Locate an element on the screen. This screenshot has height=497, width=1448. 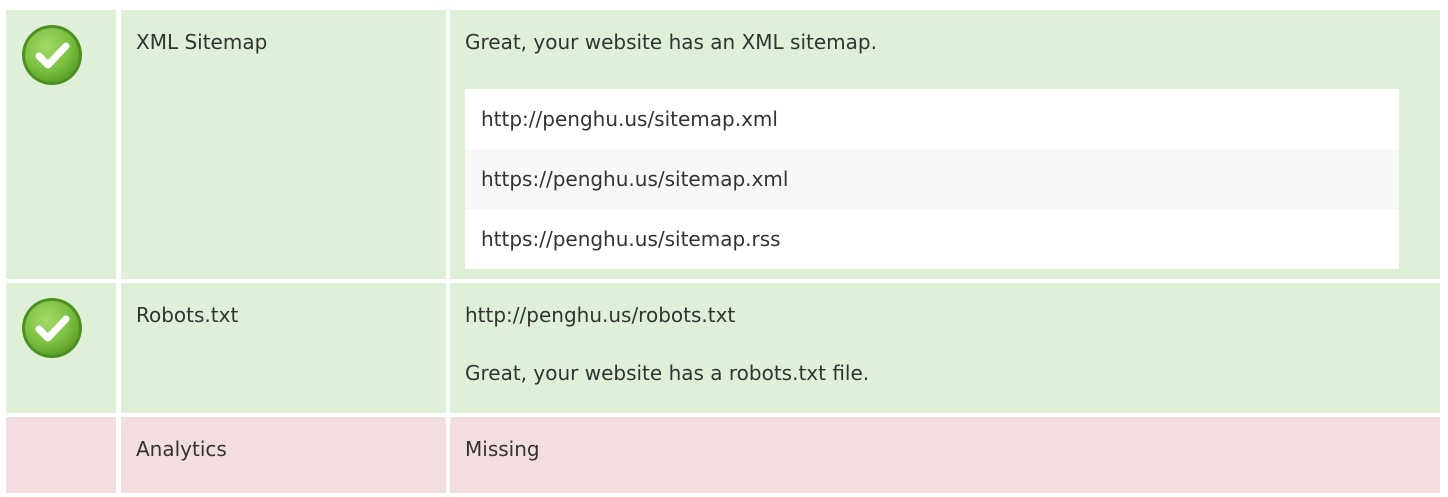
sitemap-url: https://penghu.us/sitemap.xml is located at coordinates (932, 179).